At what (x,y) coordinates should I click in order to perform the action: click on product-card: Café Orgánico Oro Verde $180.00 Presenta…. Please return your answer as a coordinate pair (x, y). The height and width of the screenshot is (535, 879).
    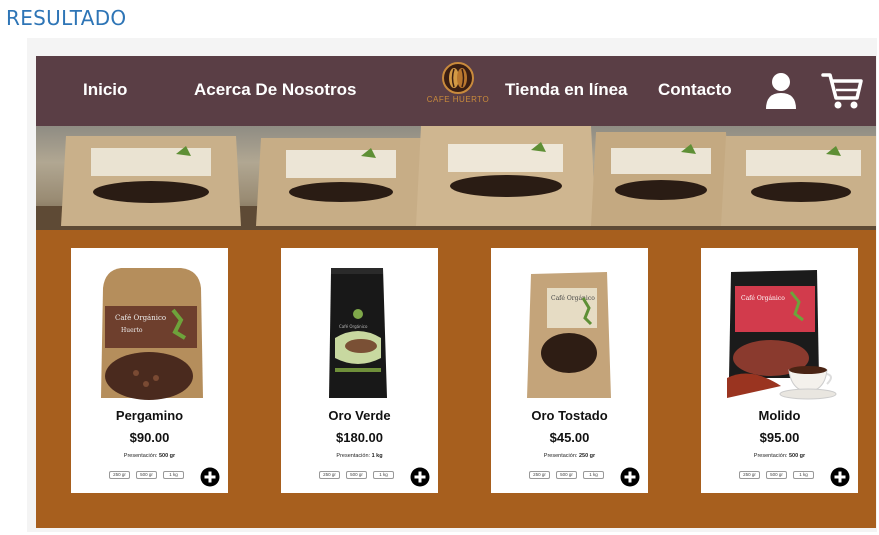
    Looking at the image, I should click on (359, 370).